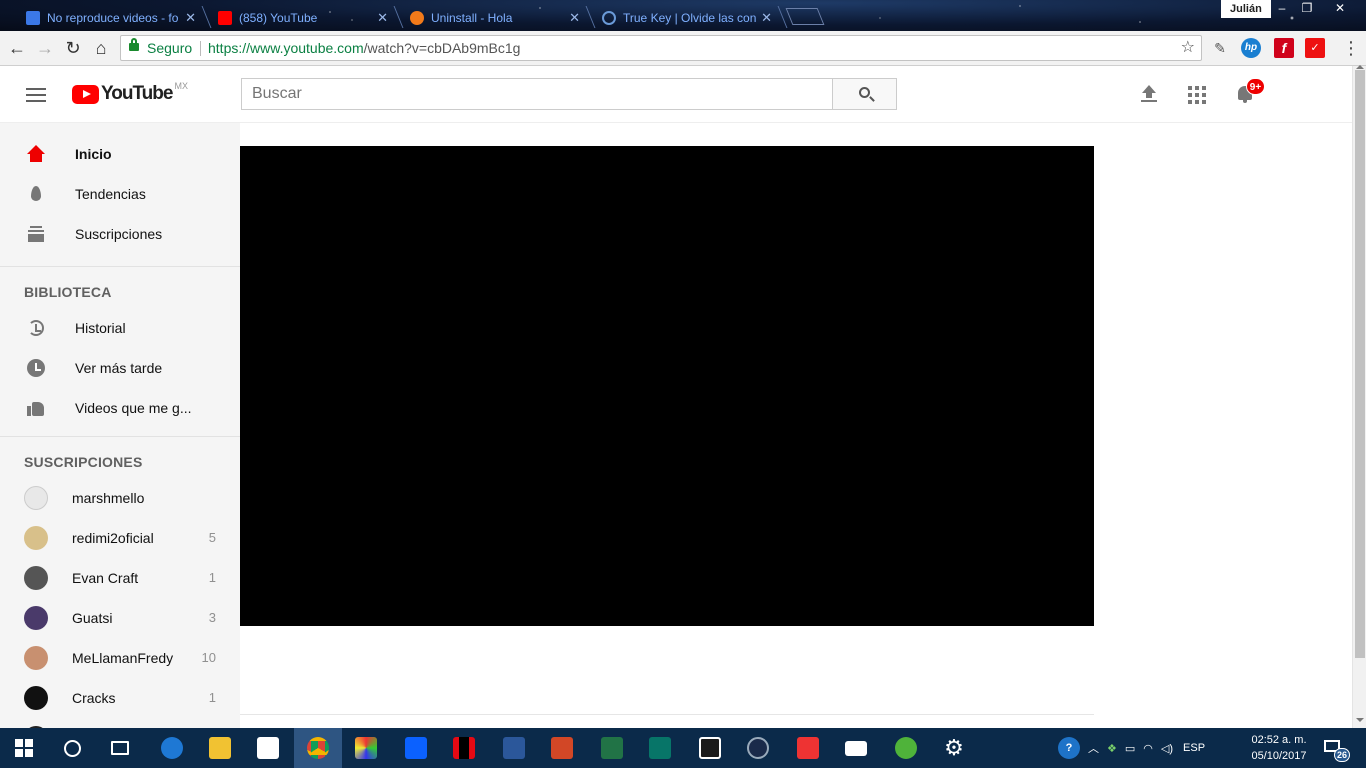 This screenshot has height=768, width=1366. What do you see at coordinates (1112, 748) in the screenshot?
I see `dropbox-tray-icon: ❖` at bounding box center [1112, 748].